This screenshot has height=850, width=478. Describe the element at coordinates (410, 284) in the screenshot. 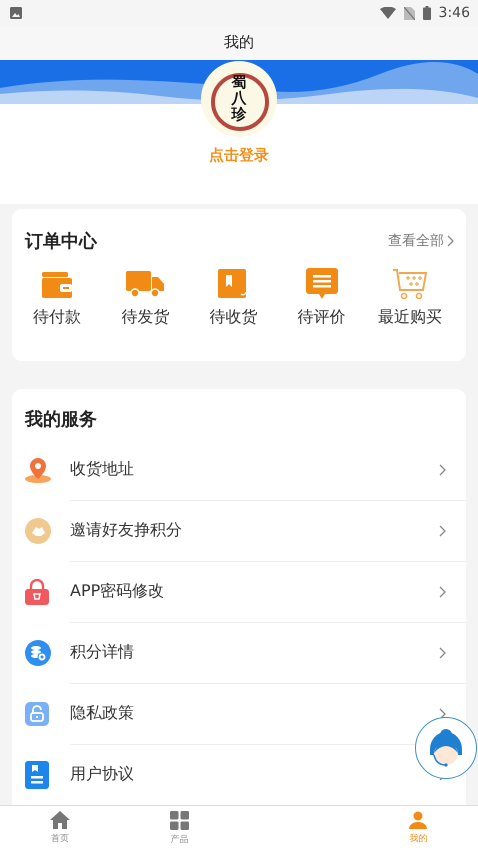

I see `cart-icon` at that location.